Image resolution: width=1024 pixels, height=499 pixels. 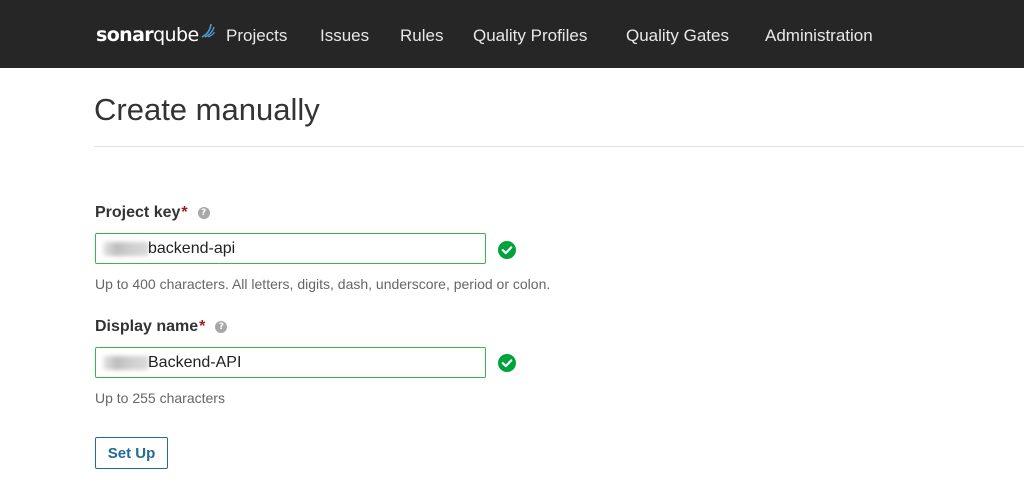 What do you see at coordinates (530, 36) in the screenshot?
I see `nav-quality-profiles: Quality Profiles` at bounding box center [530, 36].